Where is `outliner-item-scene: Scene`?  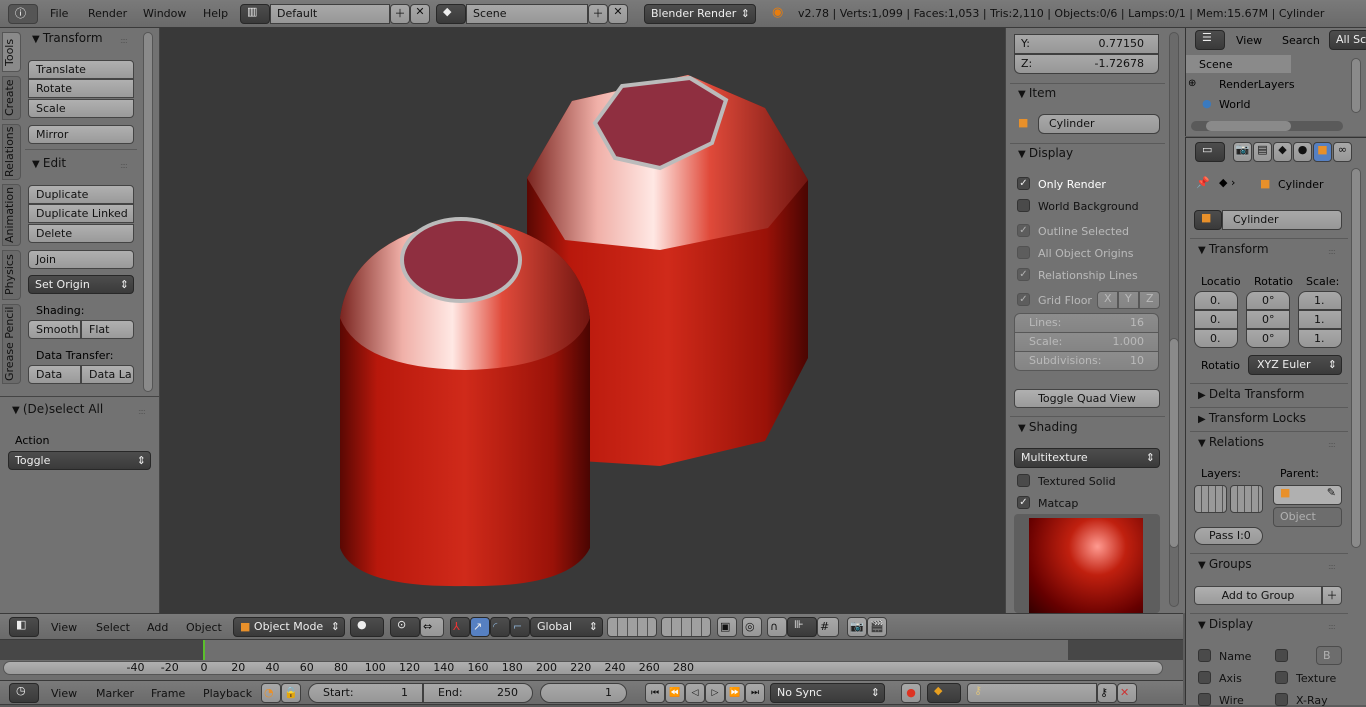 outliner-item-scene: Scene is located at coordinates (1216, 64).